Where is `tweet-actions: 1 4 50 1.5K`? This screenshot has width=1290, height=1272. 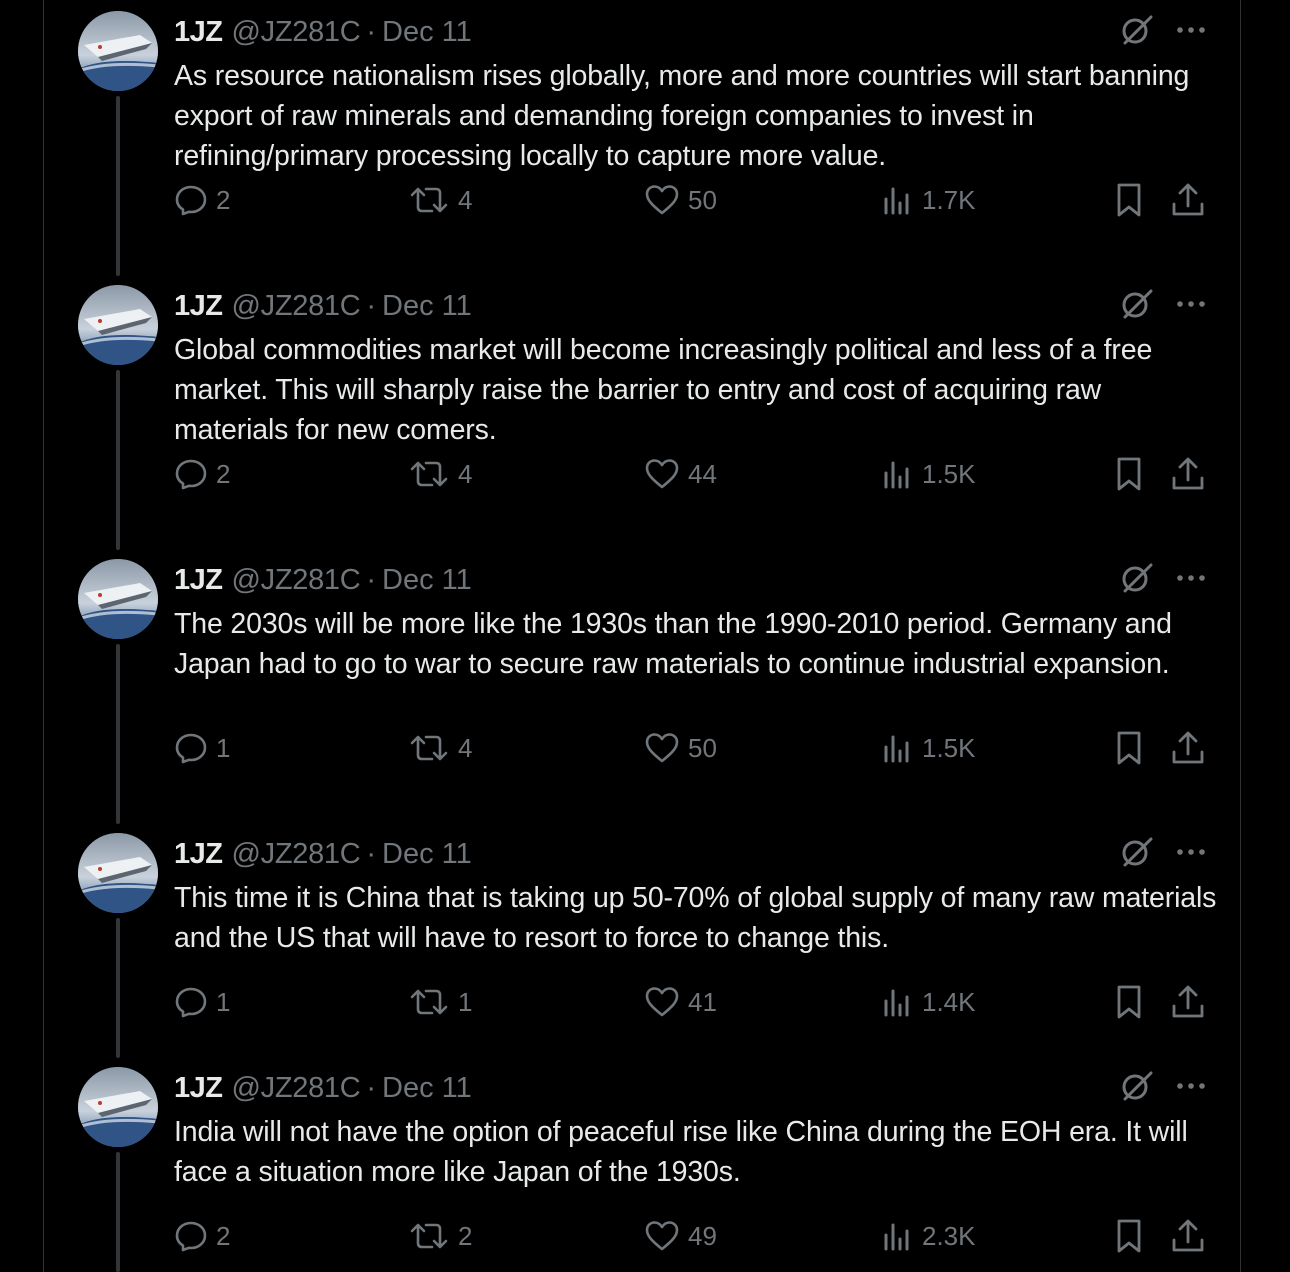 tweet-actions: 1 4 50 1.5K is located at coordinates (694, 748).